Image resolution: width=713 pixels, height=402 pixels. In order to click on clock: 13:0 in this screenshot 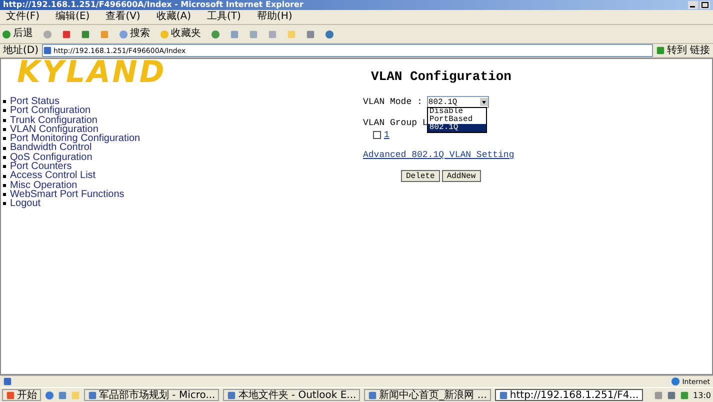, I will do `click(702, 395)`.